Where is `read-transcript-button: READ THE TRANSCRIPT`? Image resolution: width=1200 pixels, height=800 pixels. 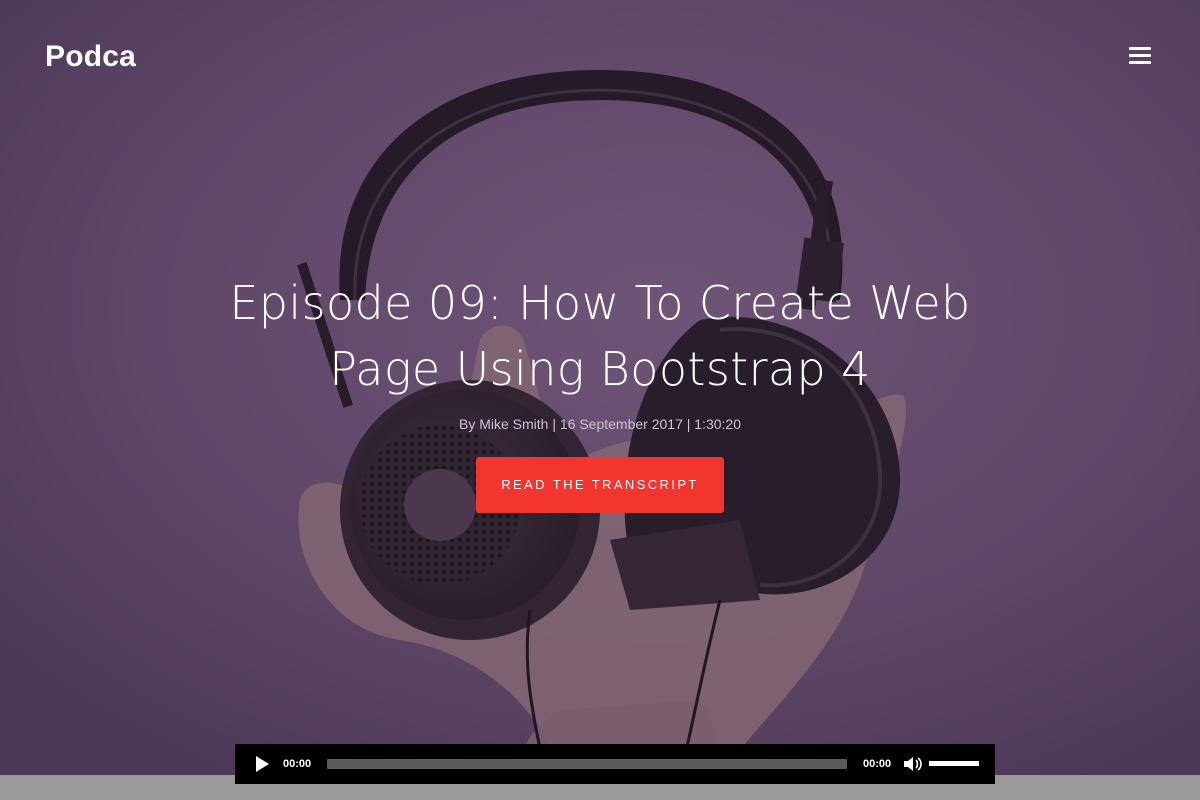
read-transcript-button: READ THE TRANSCRIPT is located at coordinates (600, 485).